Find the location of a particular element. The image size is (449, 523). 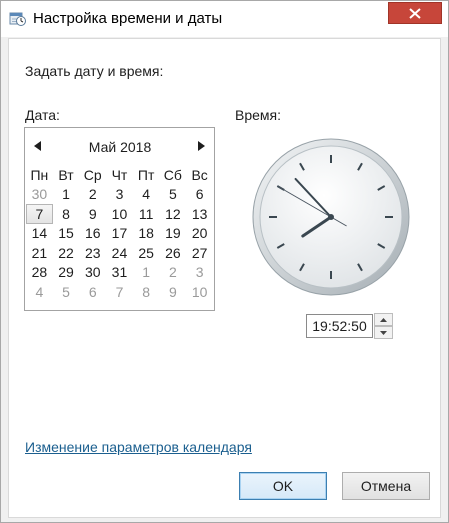

calendar-week-row: 21 22 23 24 25 26 27 is located at coordinates (119, 253).